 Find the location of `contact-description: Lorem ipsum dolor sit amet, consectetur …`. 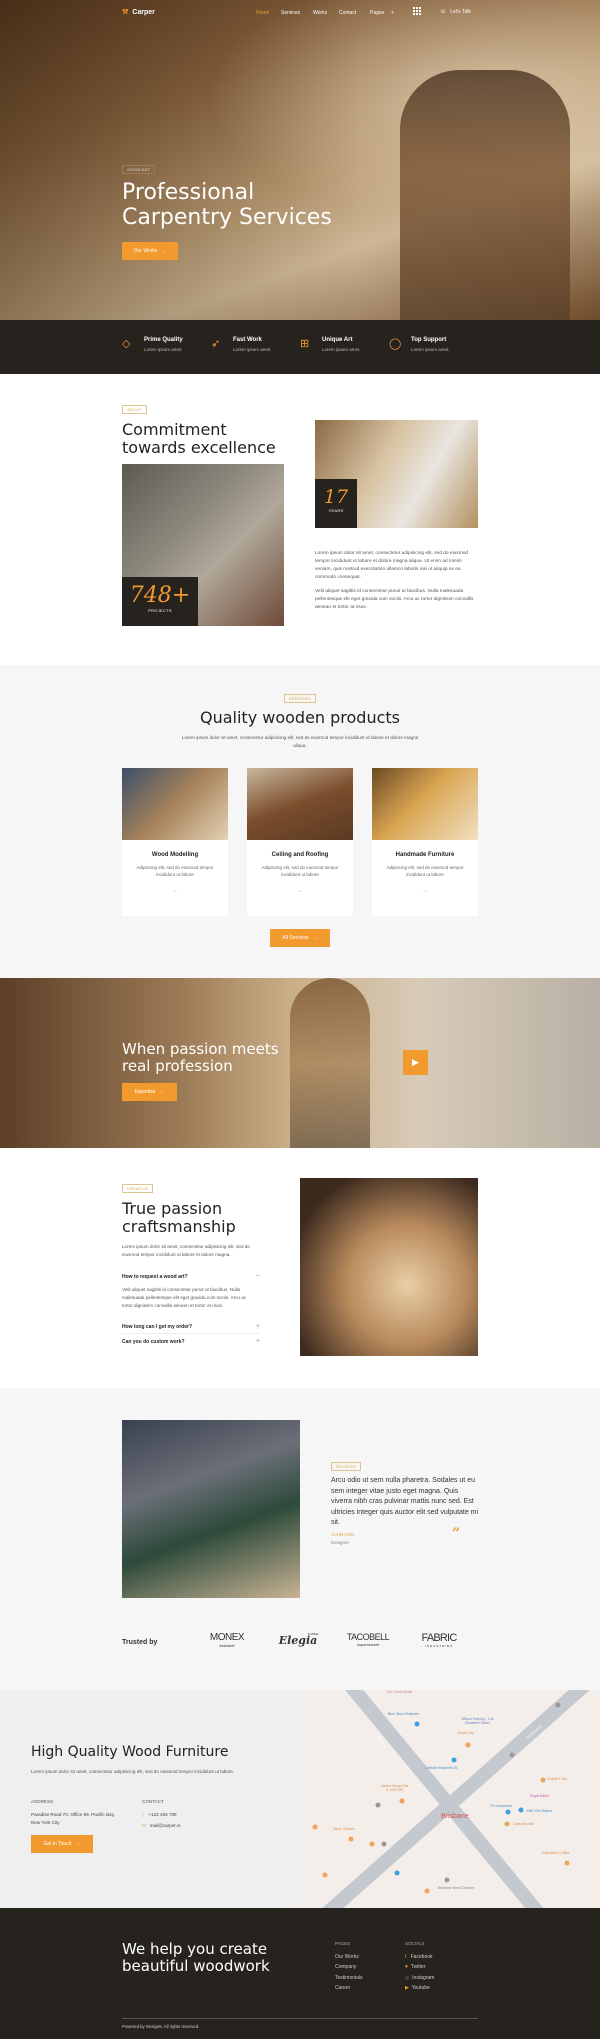

contact-description: Lorem ipsum dolor sit amet, consectetur … is located at coordinates (133, 1771).